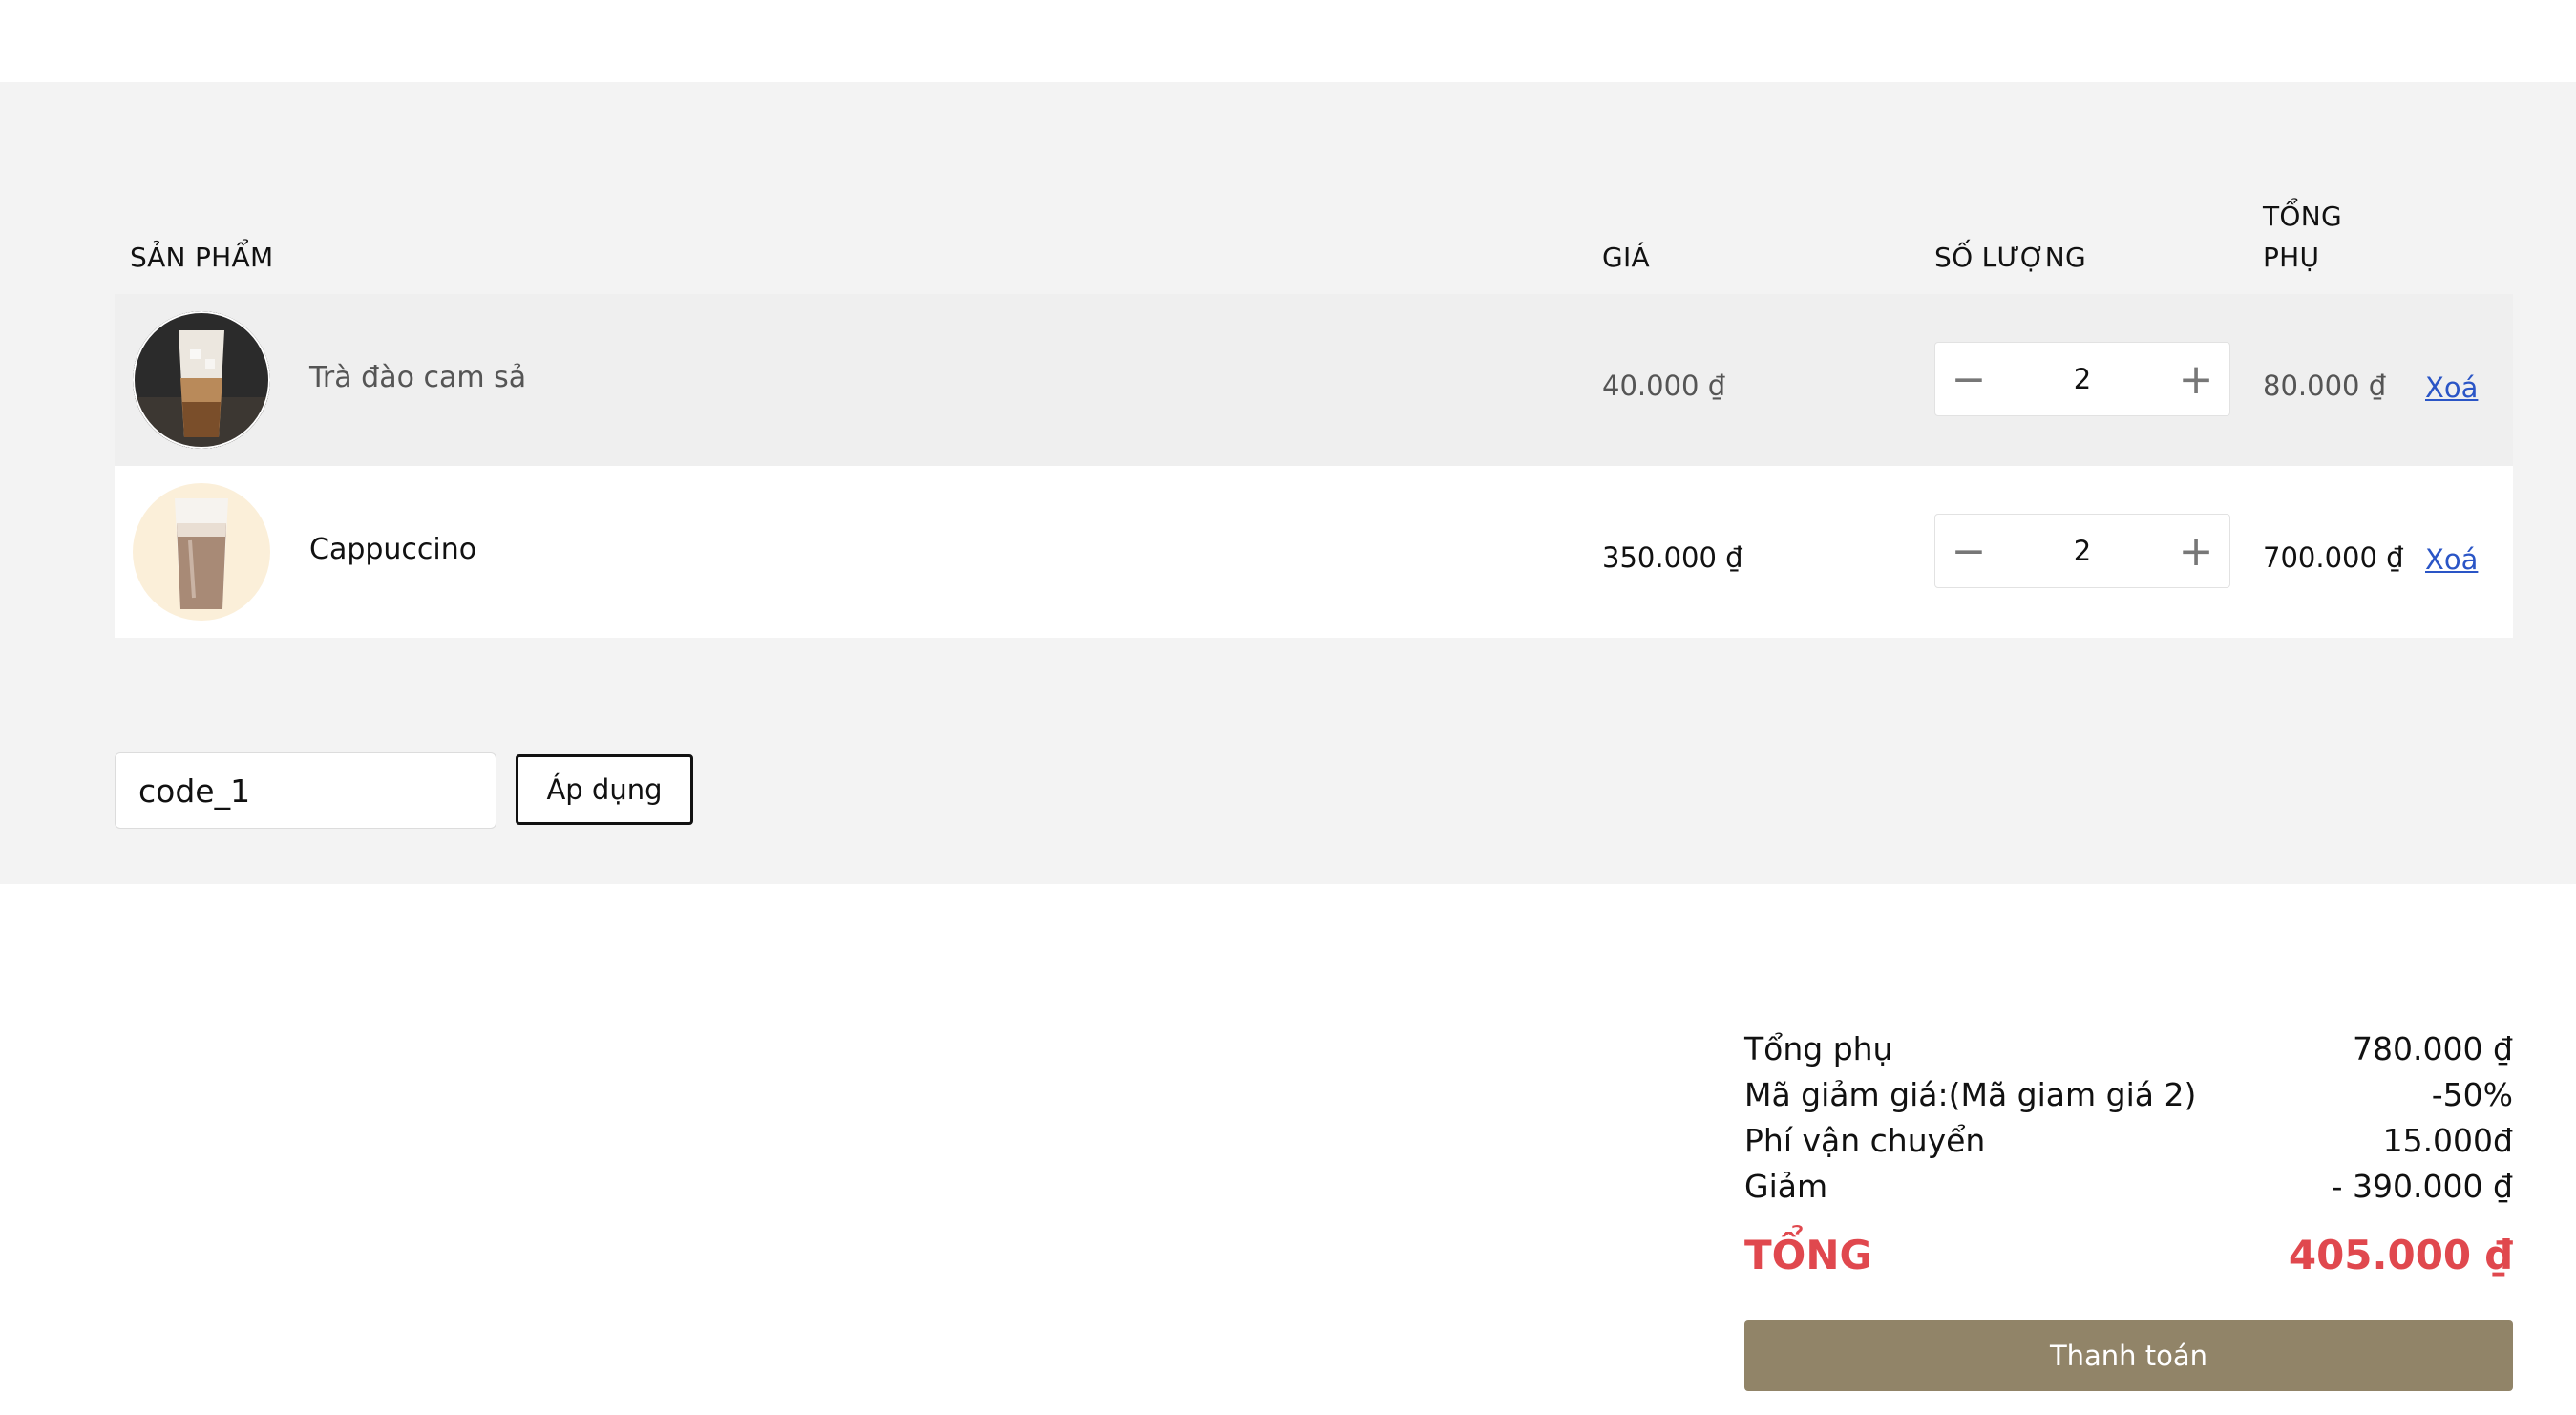 This screenshot has width=2576, height=1415. What do you see at coordinates (2128, 1187) in the screenshot?
I see `summary-reduction-row: Giảm - 390.000 ₫` at bounding box center [2128, 1187].